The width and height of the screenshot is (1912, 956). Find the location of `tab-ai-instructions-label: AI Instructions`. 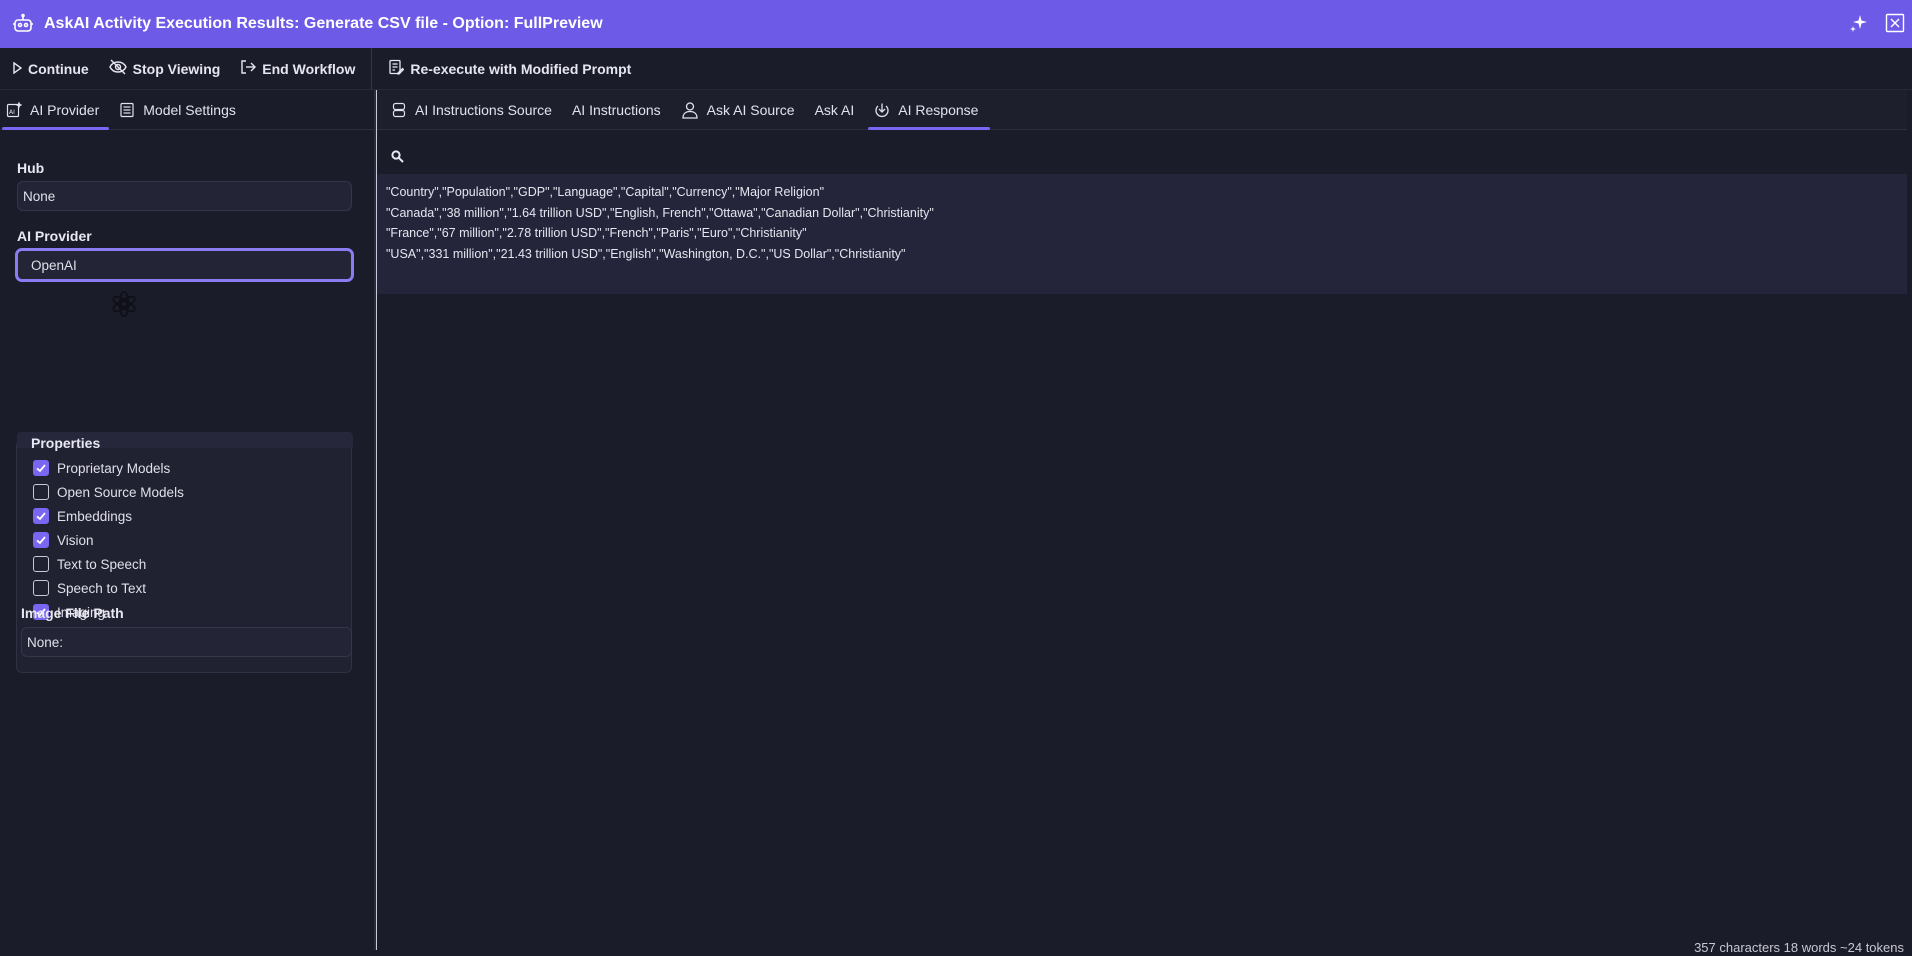

tab-ai-instructions-label: AI Instructions is located at coordinates (616, 109).